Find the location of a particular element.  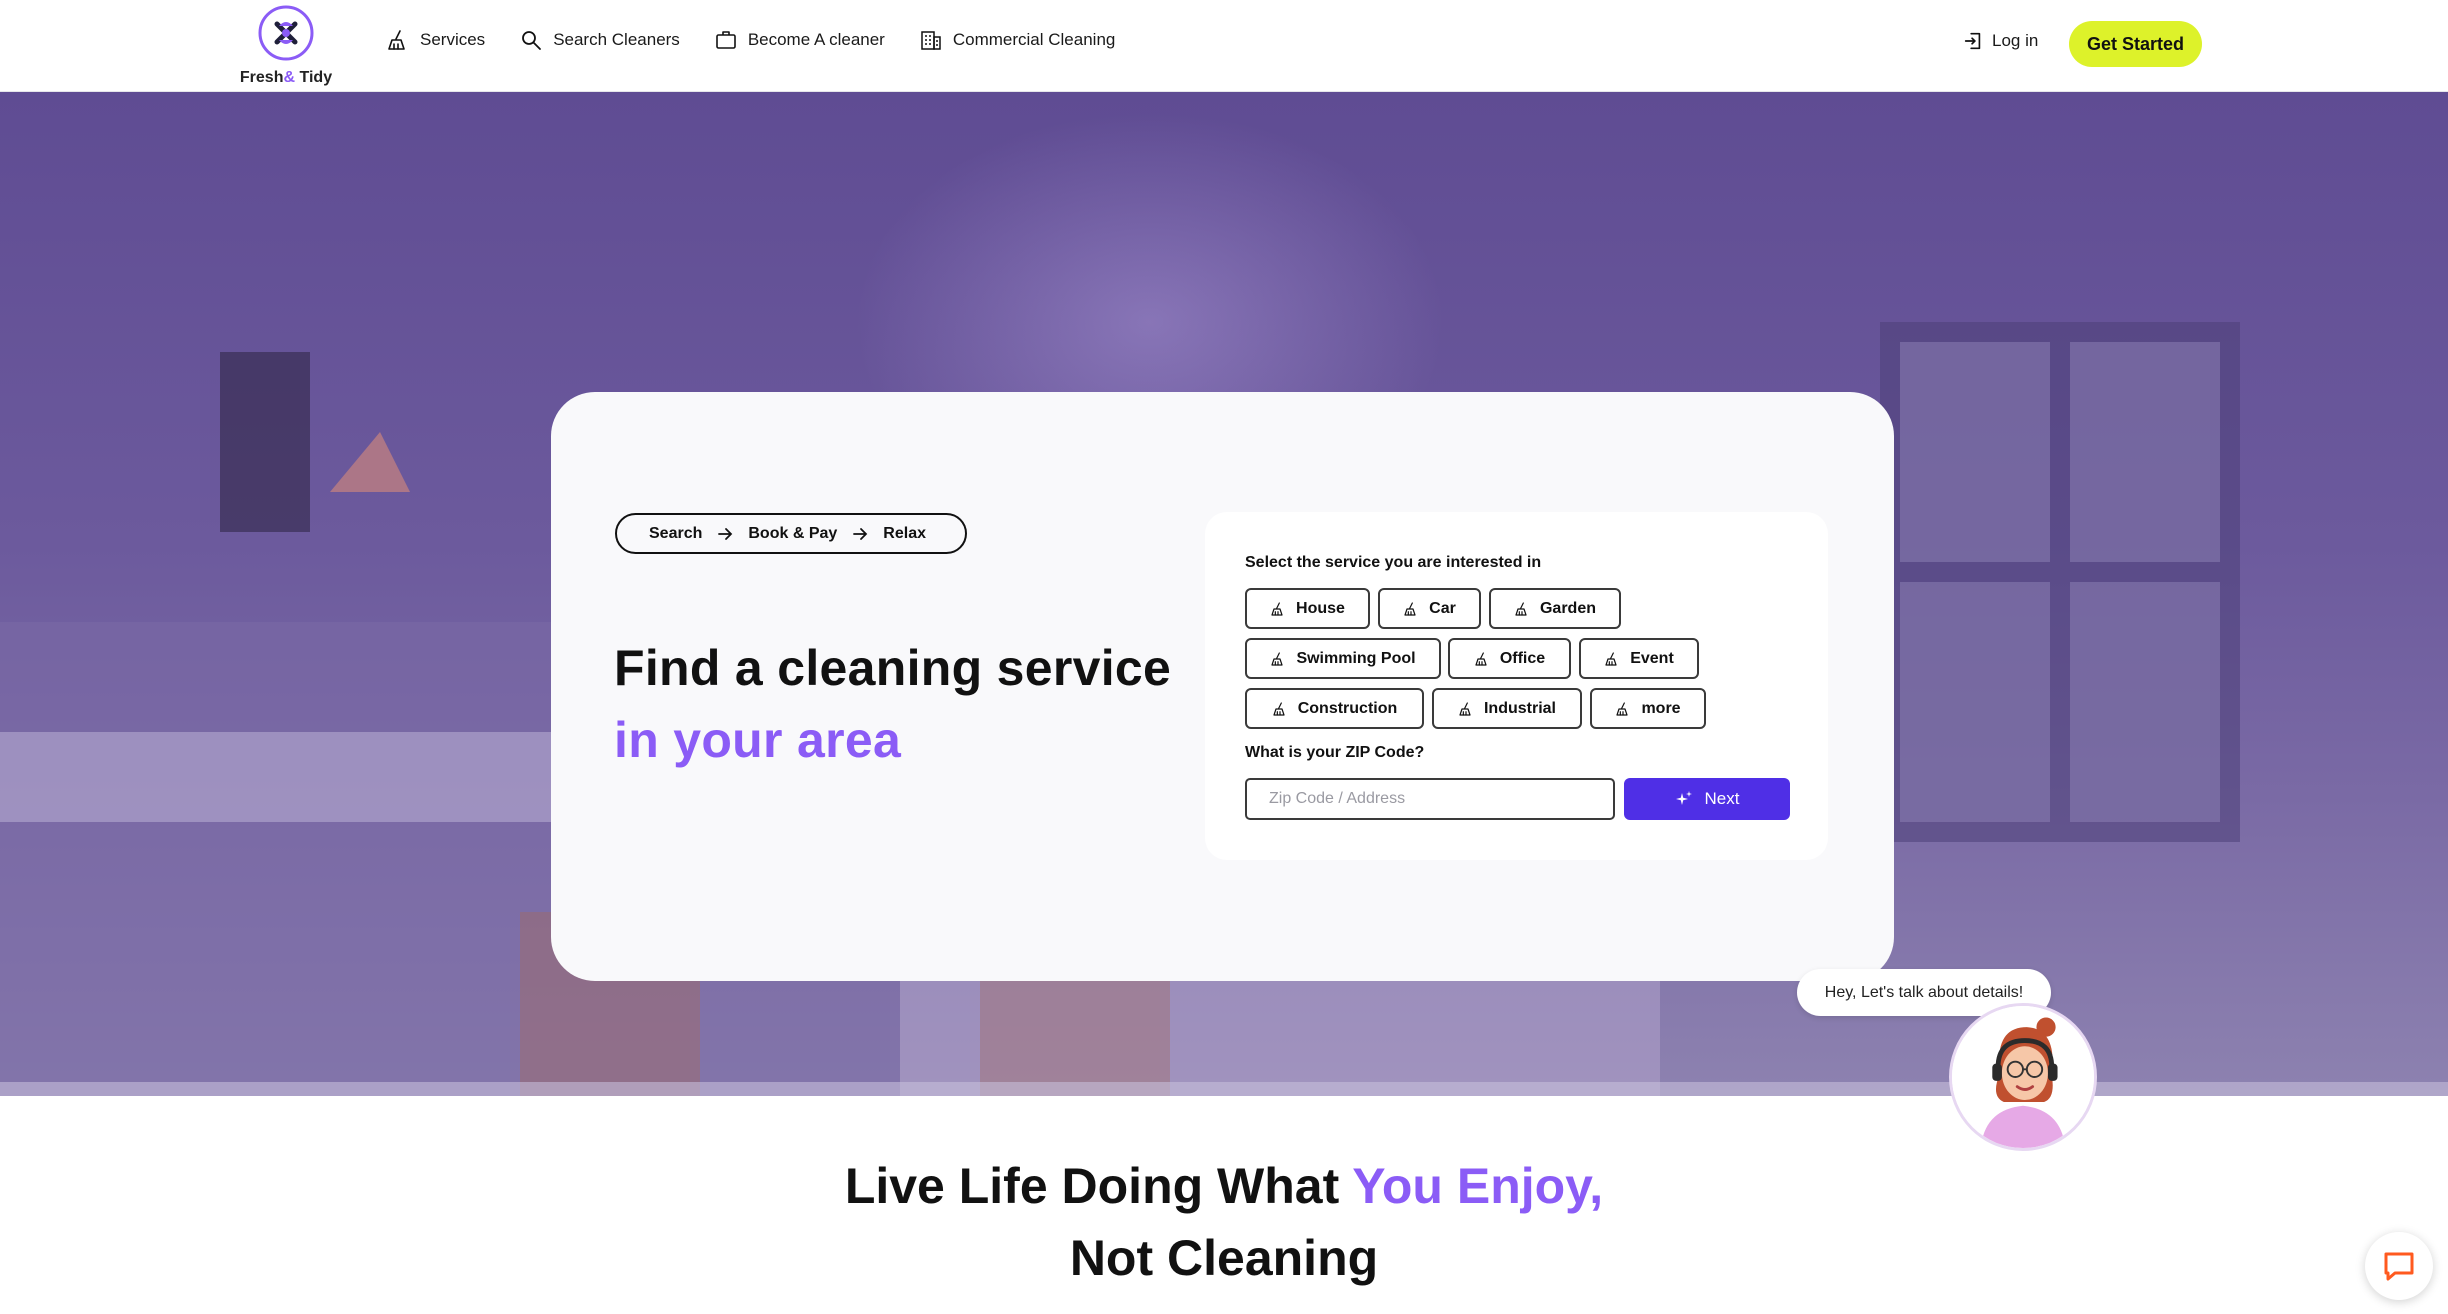

step-search: Search is located at coordinates (676, 533).